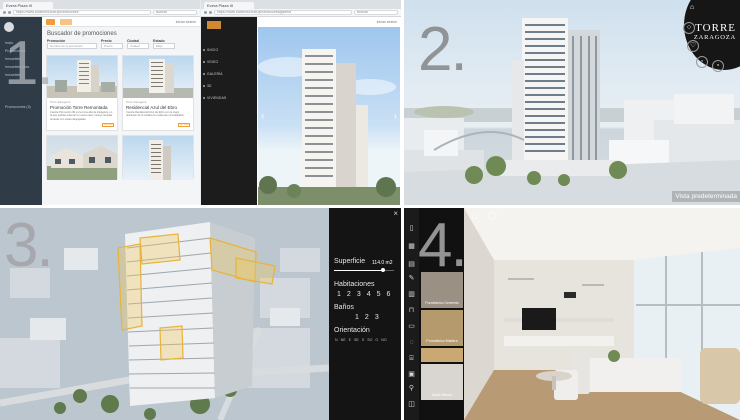  I want to click on habitaciones-option: 6, so click(389, 294).